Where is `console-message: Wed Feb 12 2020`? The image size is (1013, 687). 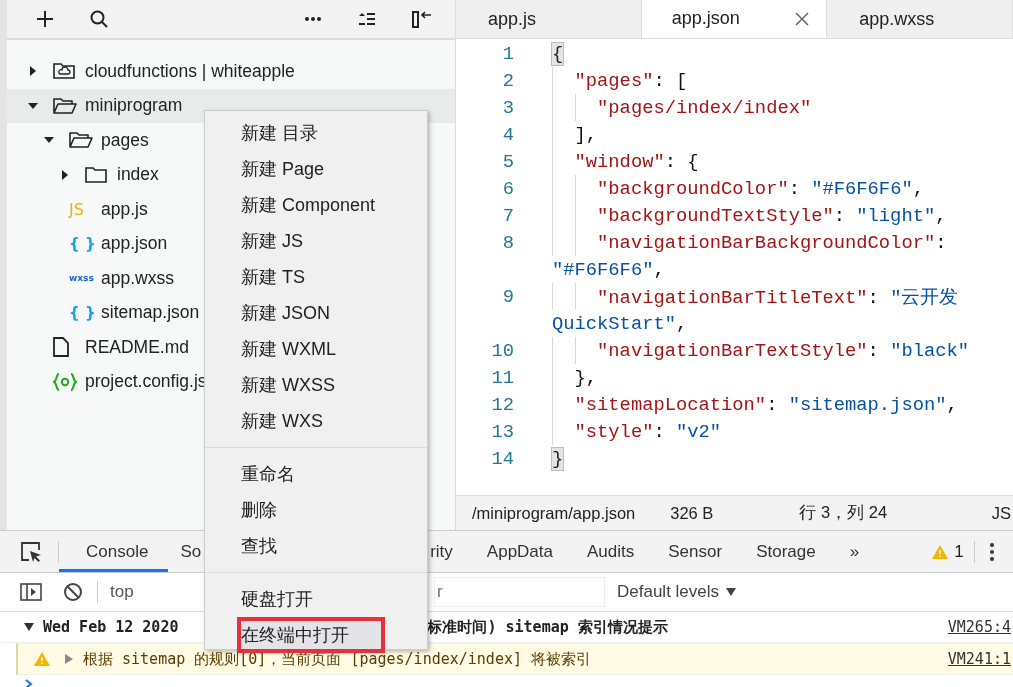
console-message: Wed Feb 12 2020 is located at coordinates (111, 627).